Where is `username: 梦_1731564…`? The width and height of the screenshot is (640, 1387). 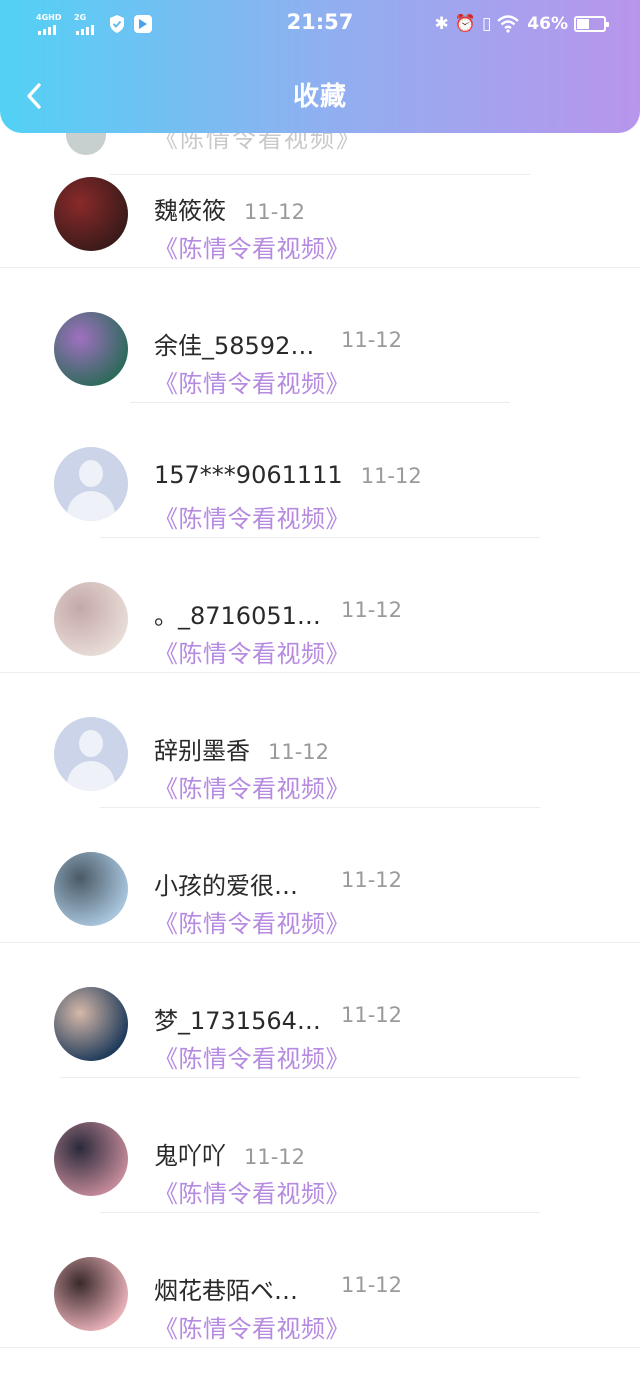 username: 梦_1731564… is located at coordinates (237, 1018).